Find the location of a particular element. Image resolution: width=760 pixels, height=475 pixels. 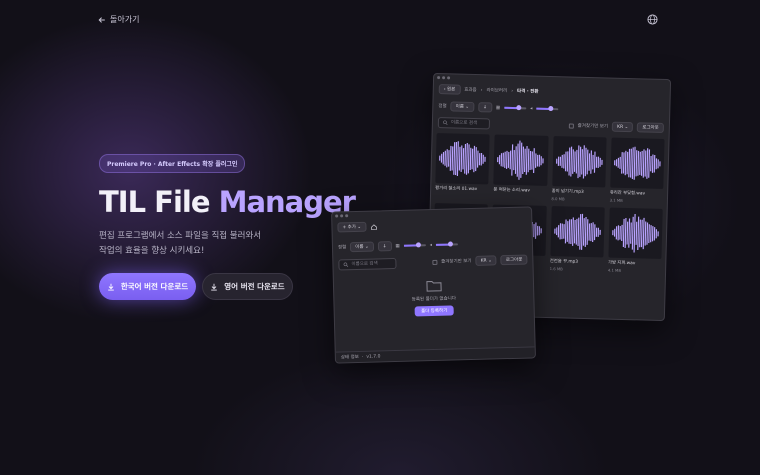

file-card: 종이 넘기기.mp3 8.0 MB is located at coordinates (579, 169).